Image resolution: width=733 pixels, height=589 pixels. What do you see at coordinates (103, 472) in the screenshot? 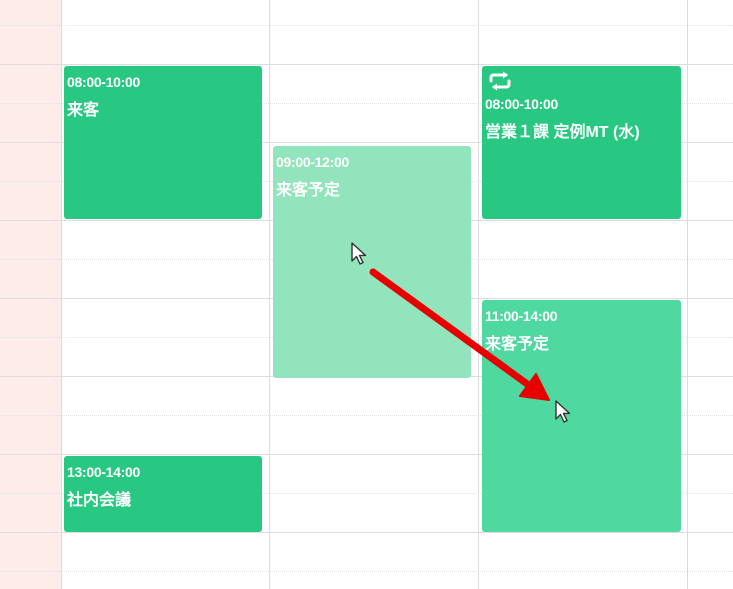
I see `event-time: 13:00-14:00` at bounding box center [103, 472].